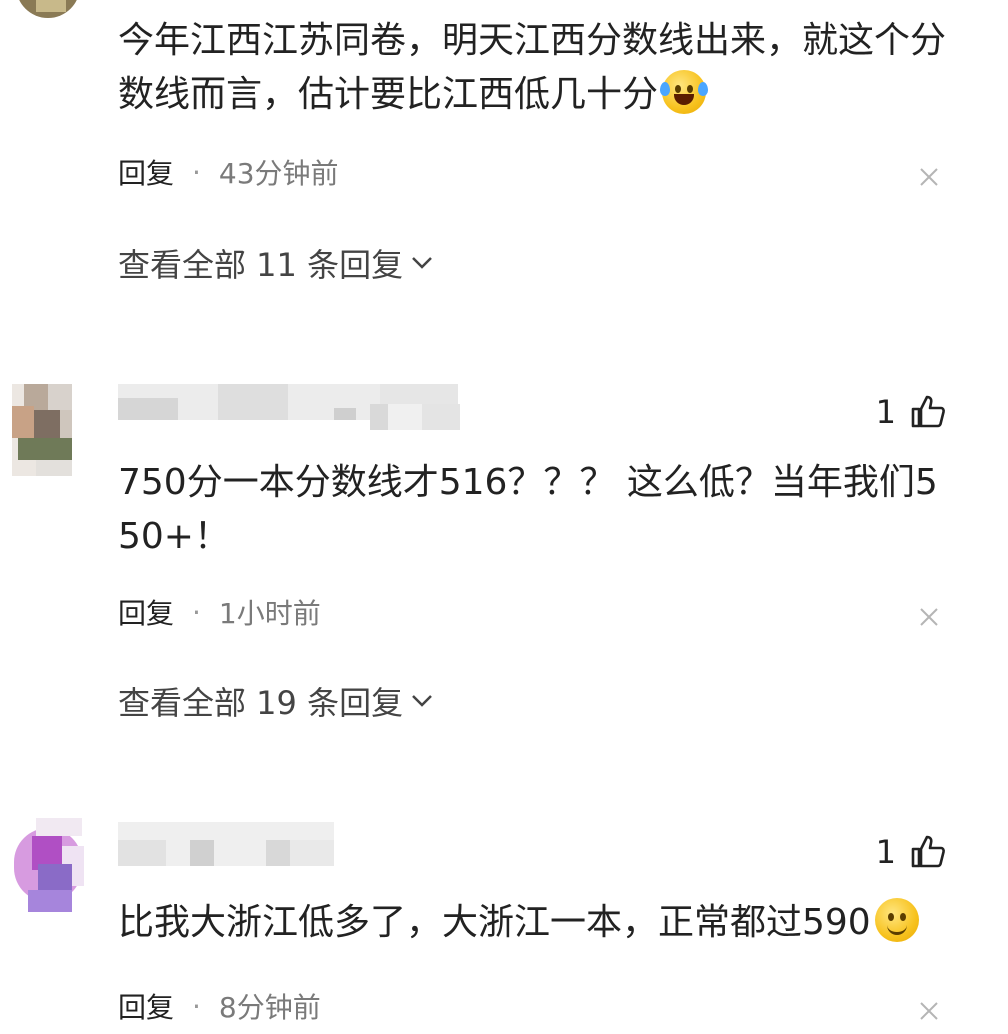  I want to click on view-all-label: 查看全部 19 条回复, so click(261, 703).